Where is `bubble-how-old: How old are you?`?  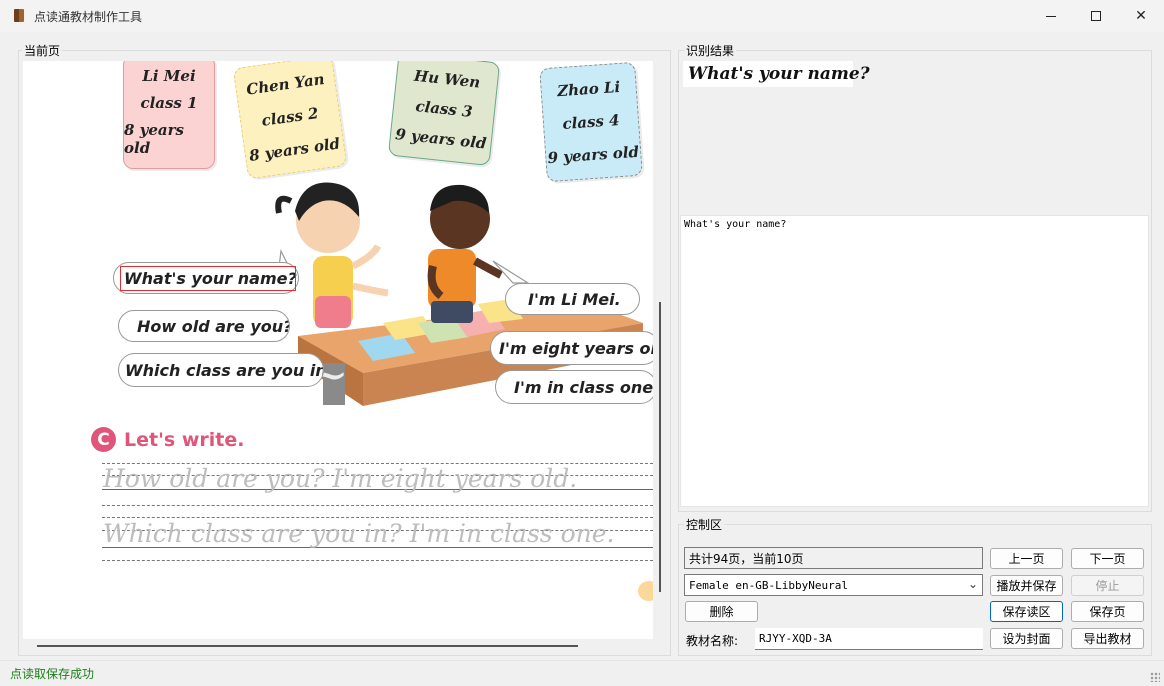
bubble-how-old: How old are you? is located at coordinates (204, 326).